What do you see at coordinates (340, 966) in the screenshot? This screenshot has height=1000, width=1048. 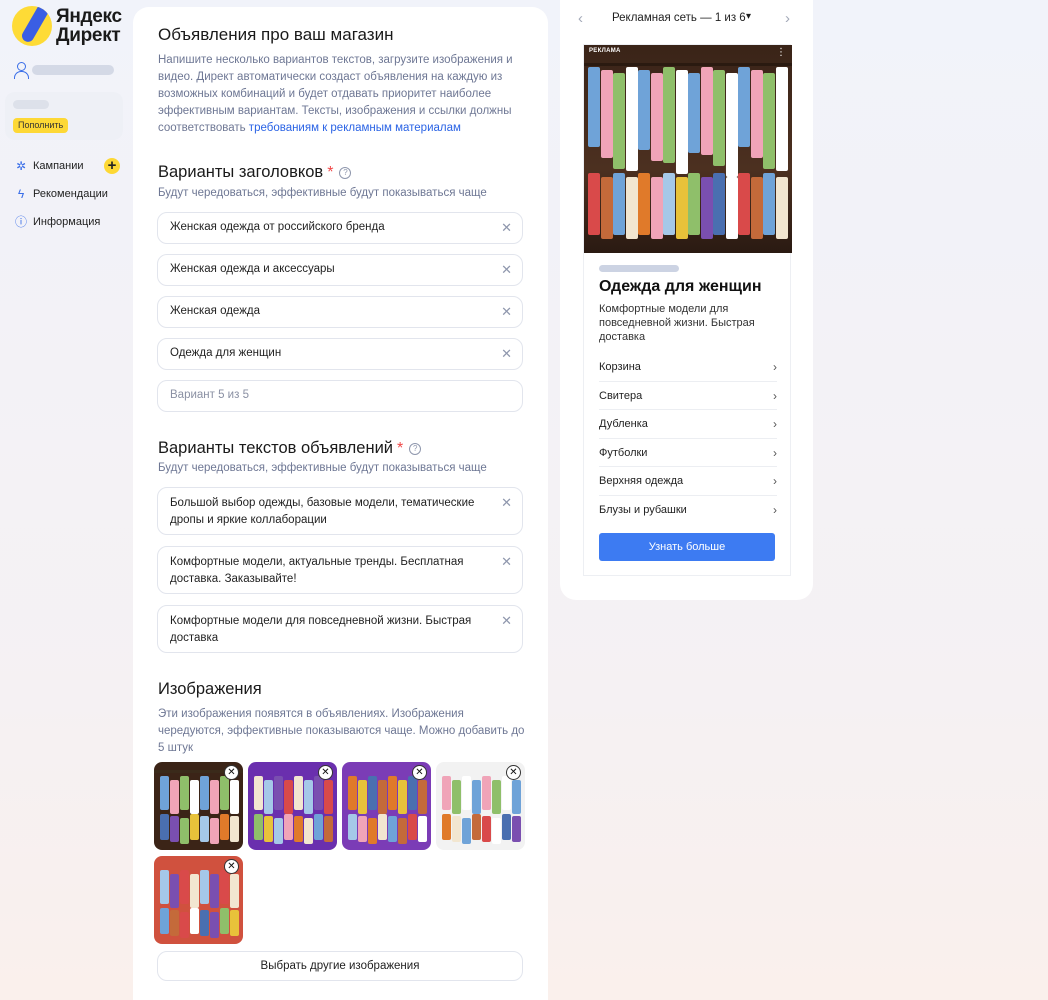 I see `pick-images-button: Выбрать другие изображения` at bounding box center [340, 966].